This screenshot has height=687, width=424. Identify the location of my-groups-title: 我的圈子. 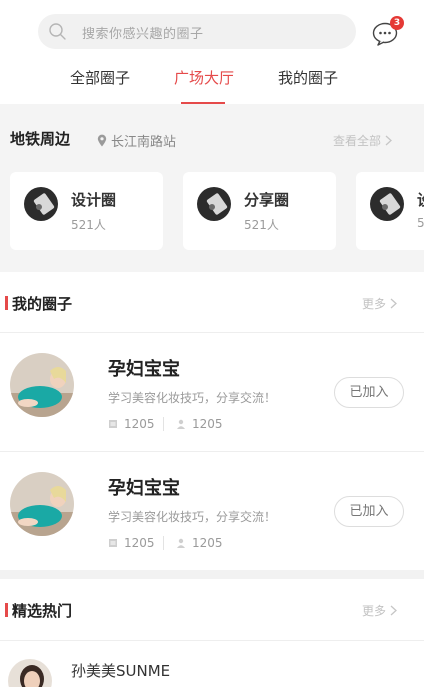
(42, 304).